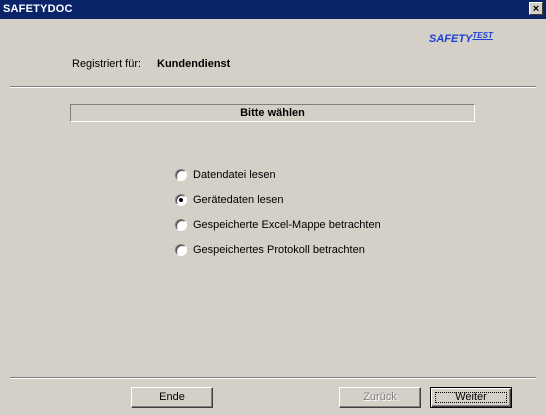  I want to click on option-view-excel-workbook: Gespeicherte Excel-Mappe betrachten, so click(278, 225).